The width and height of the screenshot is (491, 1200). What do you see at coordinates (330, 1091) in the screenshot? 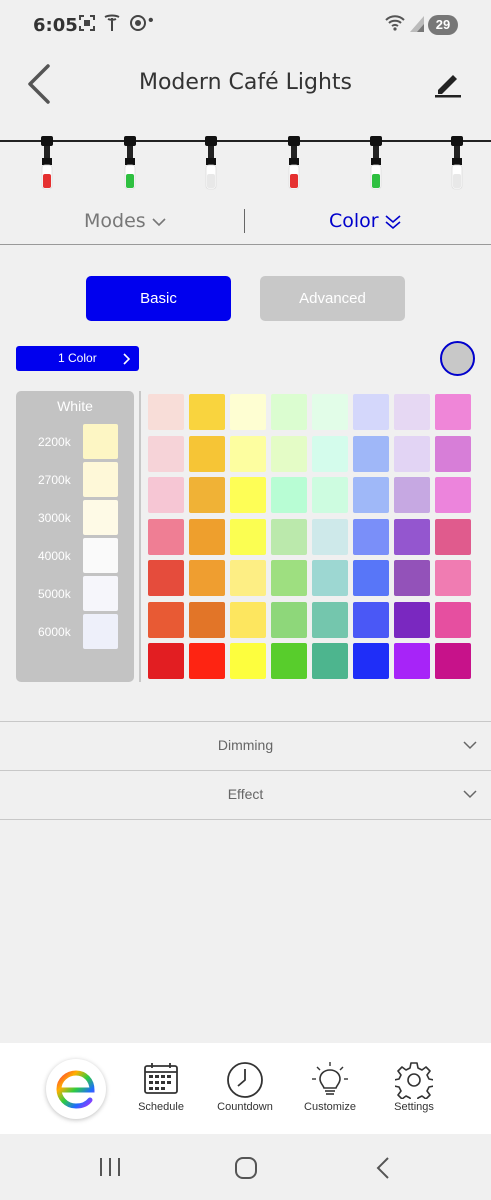
I see `nav-customize: Customize` at bounding box center [330, 1091].